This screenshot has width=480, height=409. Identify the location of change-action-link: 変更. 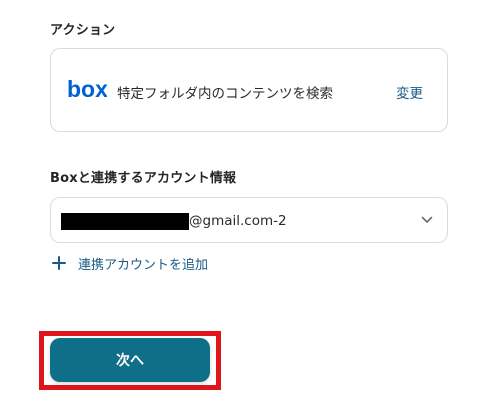
(409, 92).